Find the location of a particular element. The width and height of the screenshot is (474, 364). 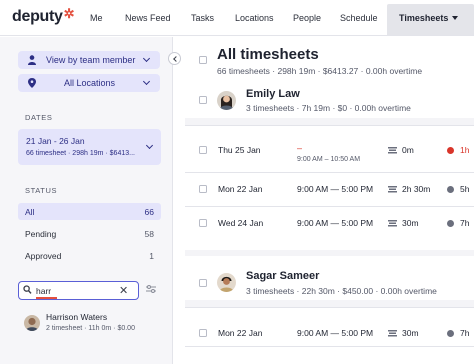

nav-people: People is located at coordinates (307, 18).